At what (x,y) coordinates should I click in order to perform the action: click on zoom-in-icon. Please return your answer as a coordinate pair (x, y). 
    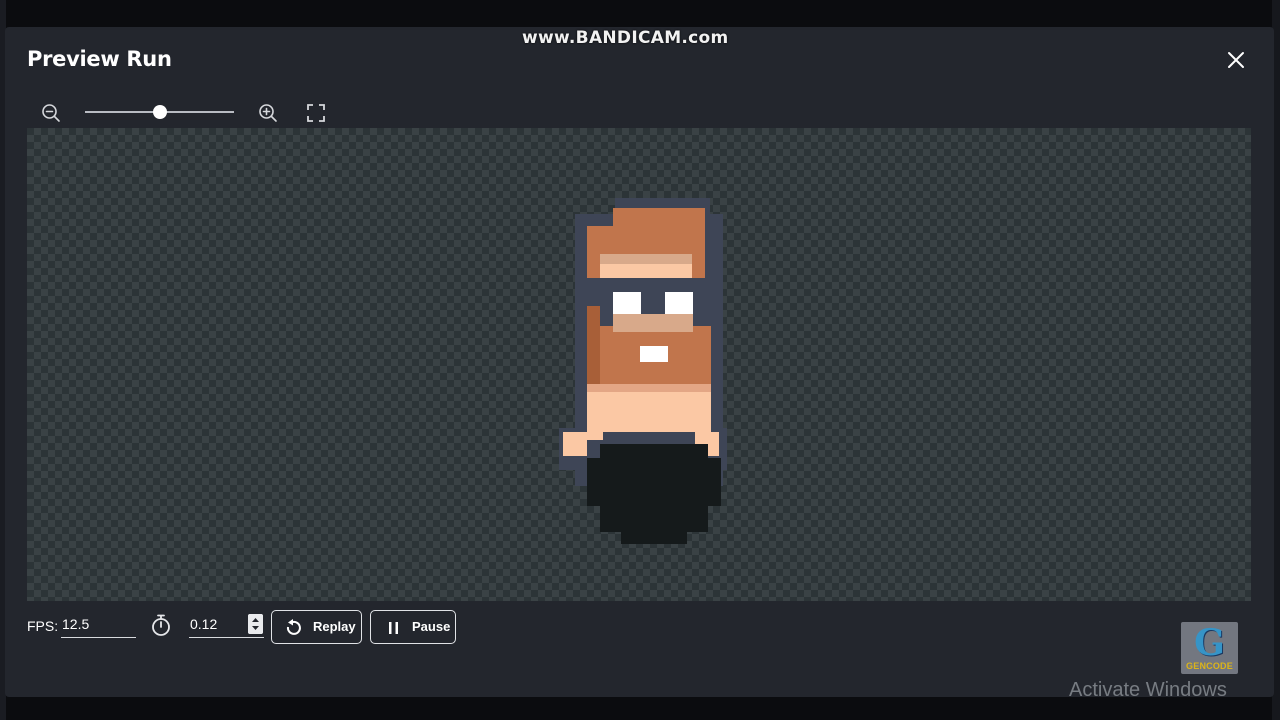
    Looking at the image, I should click on (268, 113).